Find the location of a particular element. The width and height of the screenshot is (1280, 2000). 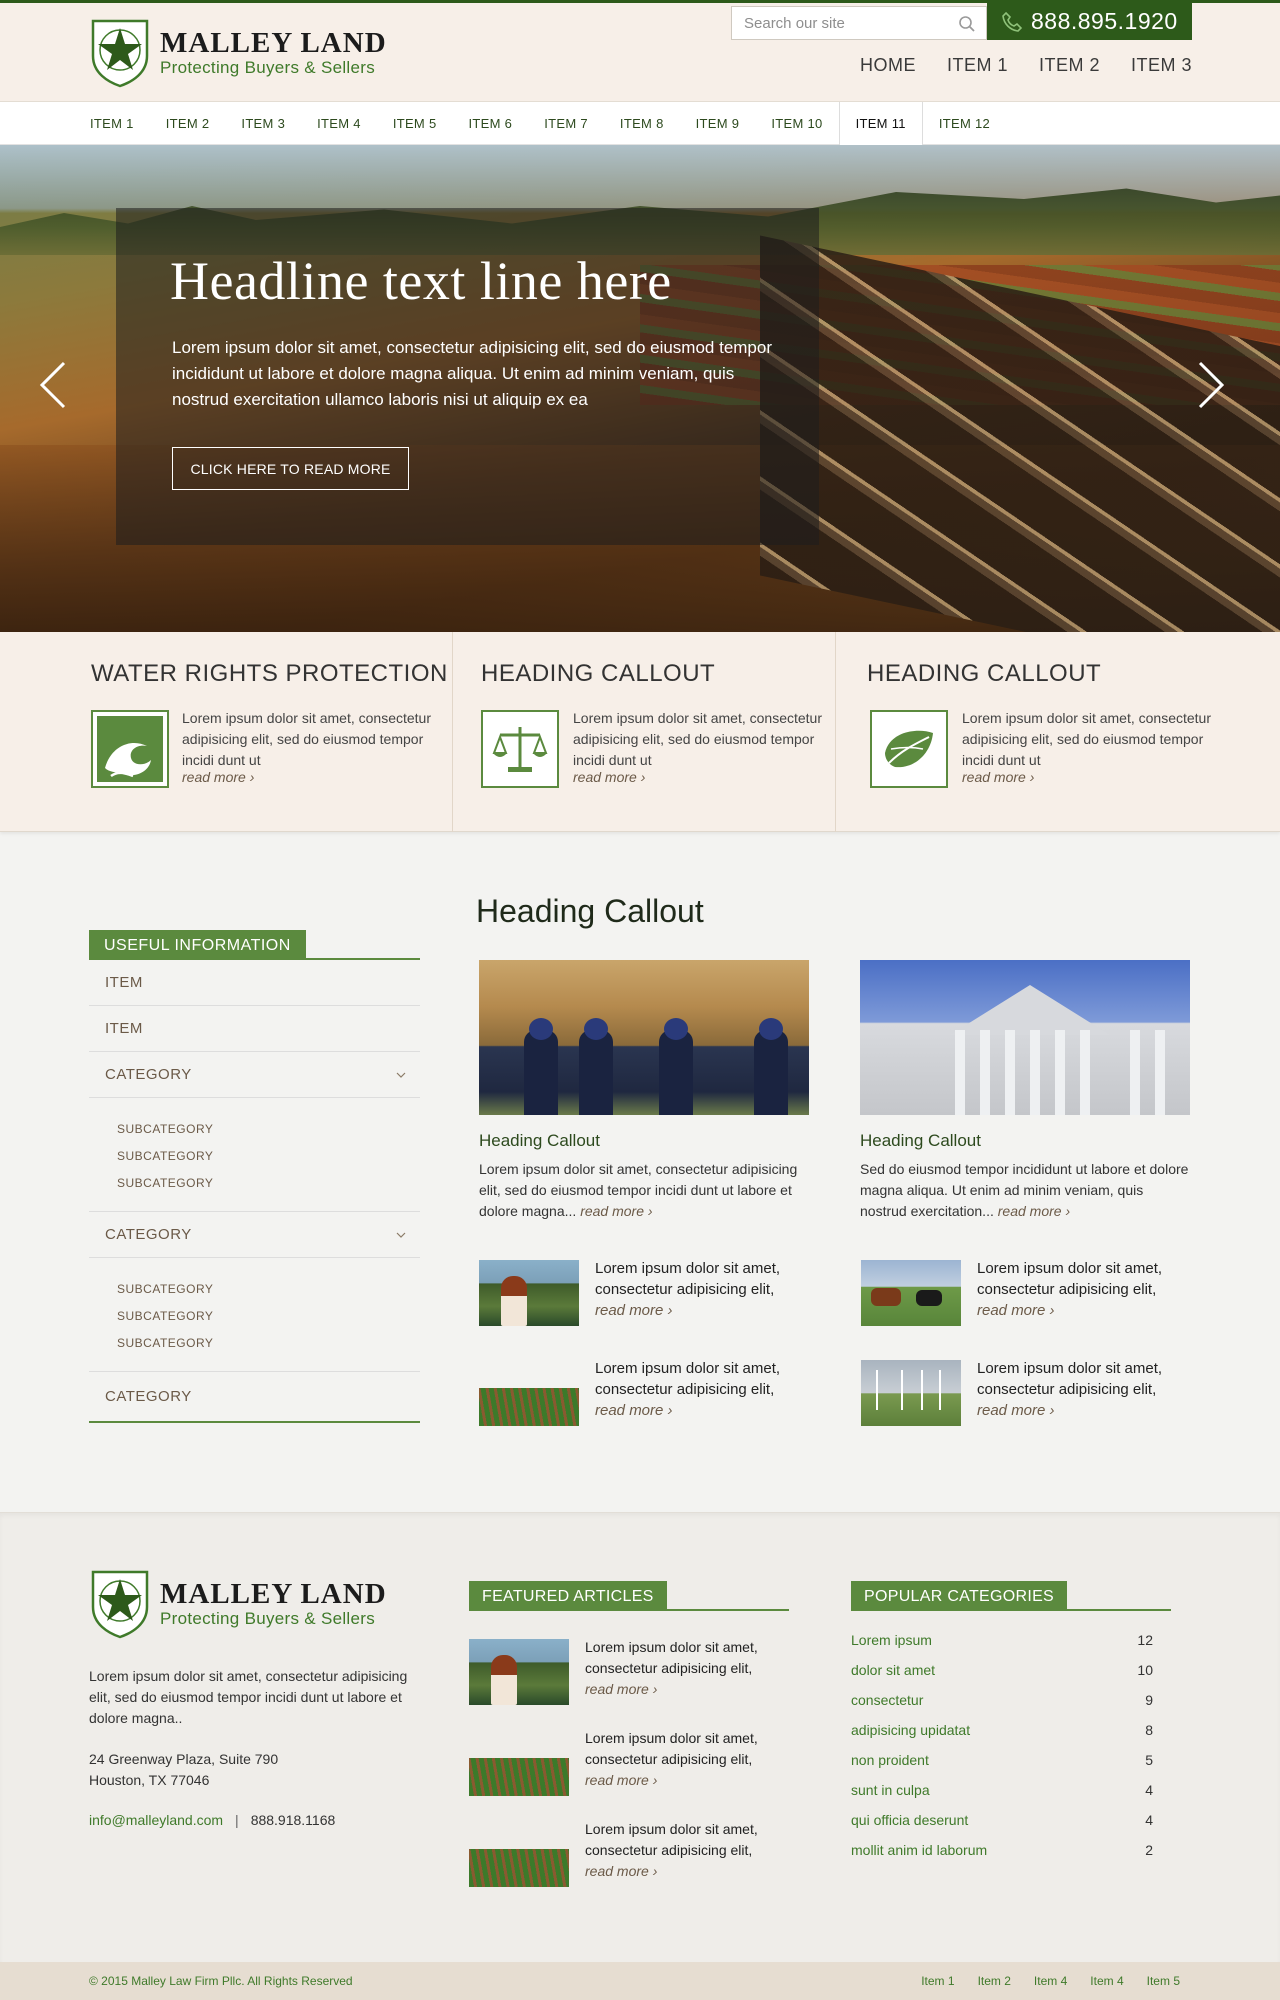

subnav-item-7: ITEM 7 is located at coordinates (566, 123).